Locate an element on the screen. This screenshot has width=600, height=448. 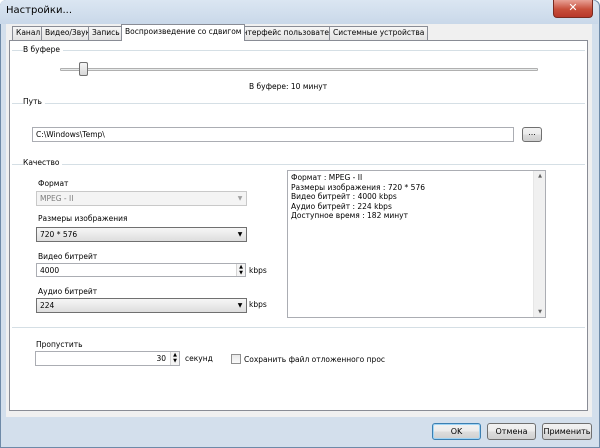
tab-system-devices: Системные устройства is located at coordinates (379, 33).